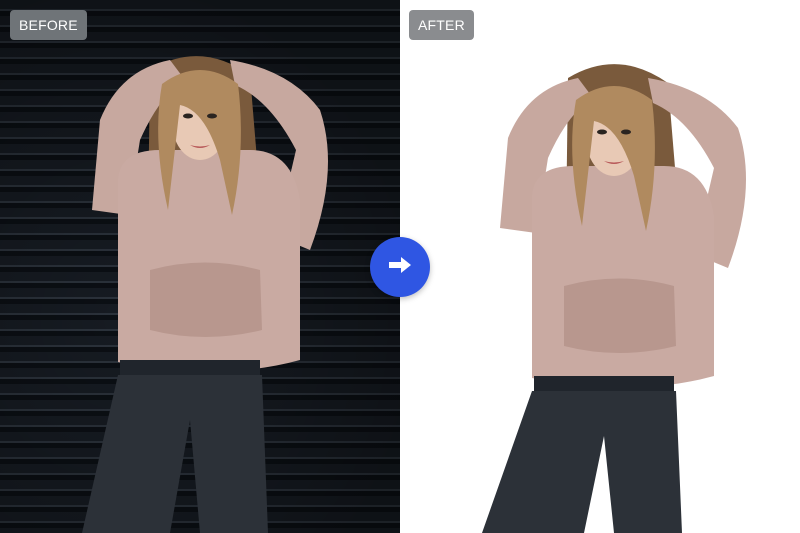  I want to click on arrow-right-icon, so click(400, 267).